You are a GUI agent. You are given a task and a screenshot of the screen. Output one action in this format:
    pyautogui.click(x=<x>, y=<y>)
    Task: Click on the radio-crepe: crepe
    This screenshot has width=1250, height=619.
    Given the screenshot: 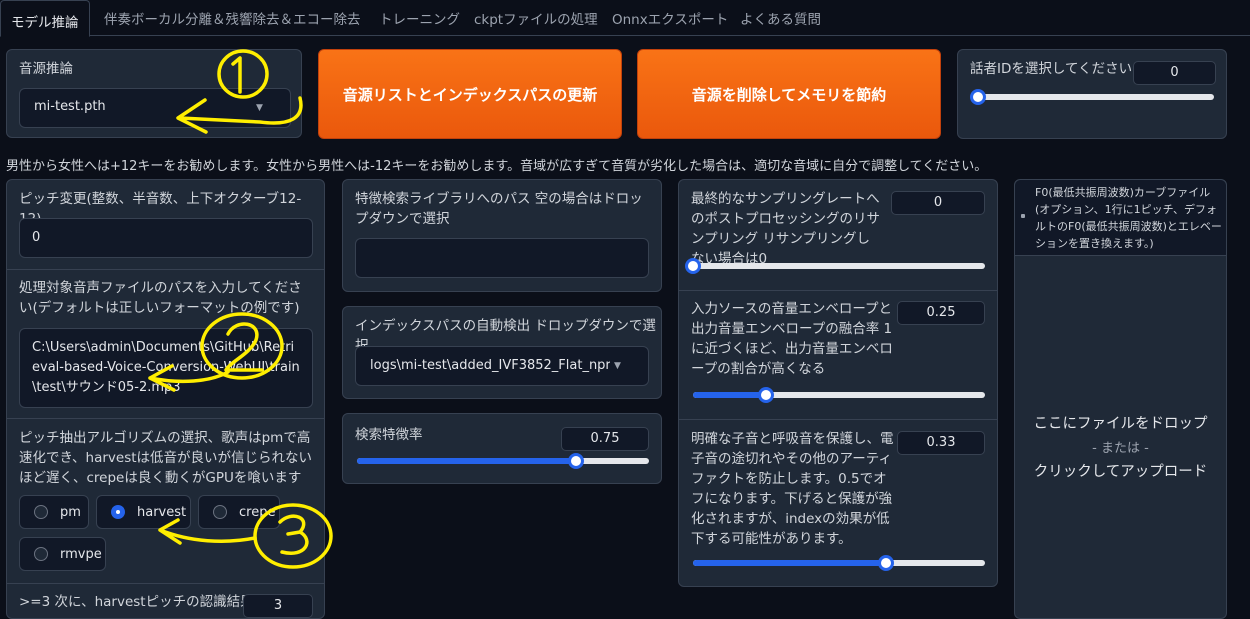 What is the action you would take?
    pyautogui.click(x=239, y=512)
    